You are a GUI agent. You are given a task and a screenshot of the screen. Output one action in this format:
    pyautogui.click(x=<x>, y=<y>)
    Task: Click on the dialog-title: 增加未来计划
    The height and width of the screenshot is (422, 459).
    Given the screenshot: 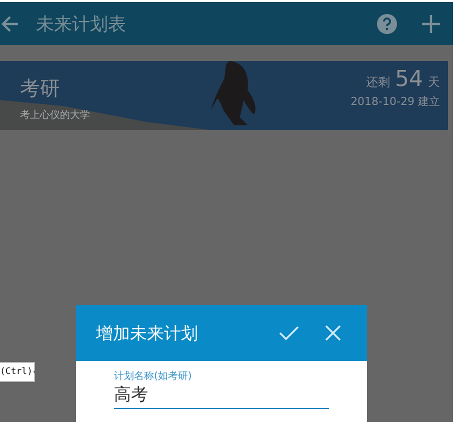 What is the action you would take?
    pyautogui.click(x=147, y=333)
    